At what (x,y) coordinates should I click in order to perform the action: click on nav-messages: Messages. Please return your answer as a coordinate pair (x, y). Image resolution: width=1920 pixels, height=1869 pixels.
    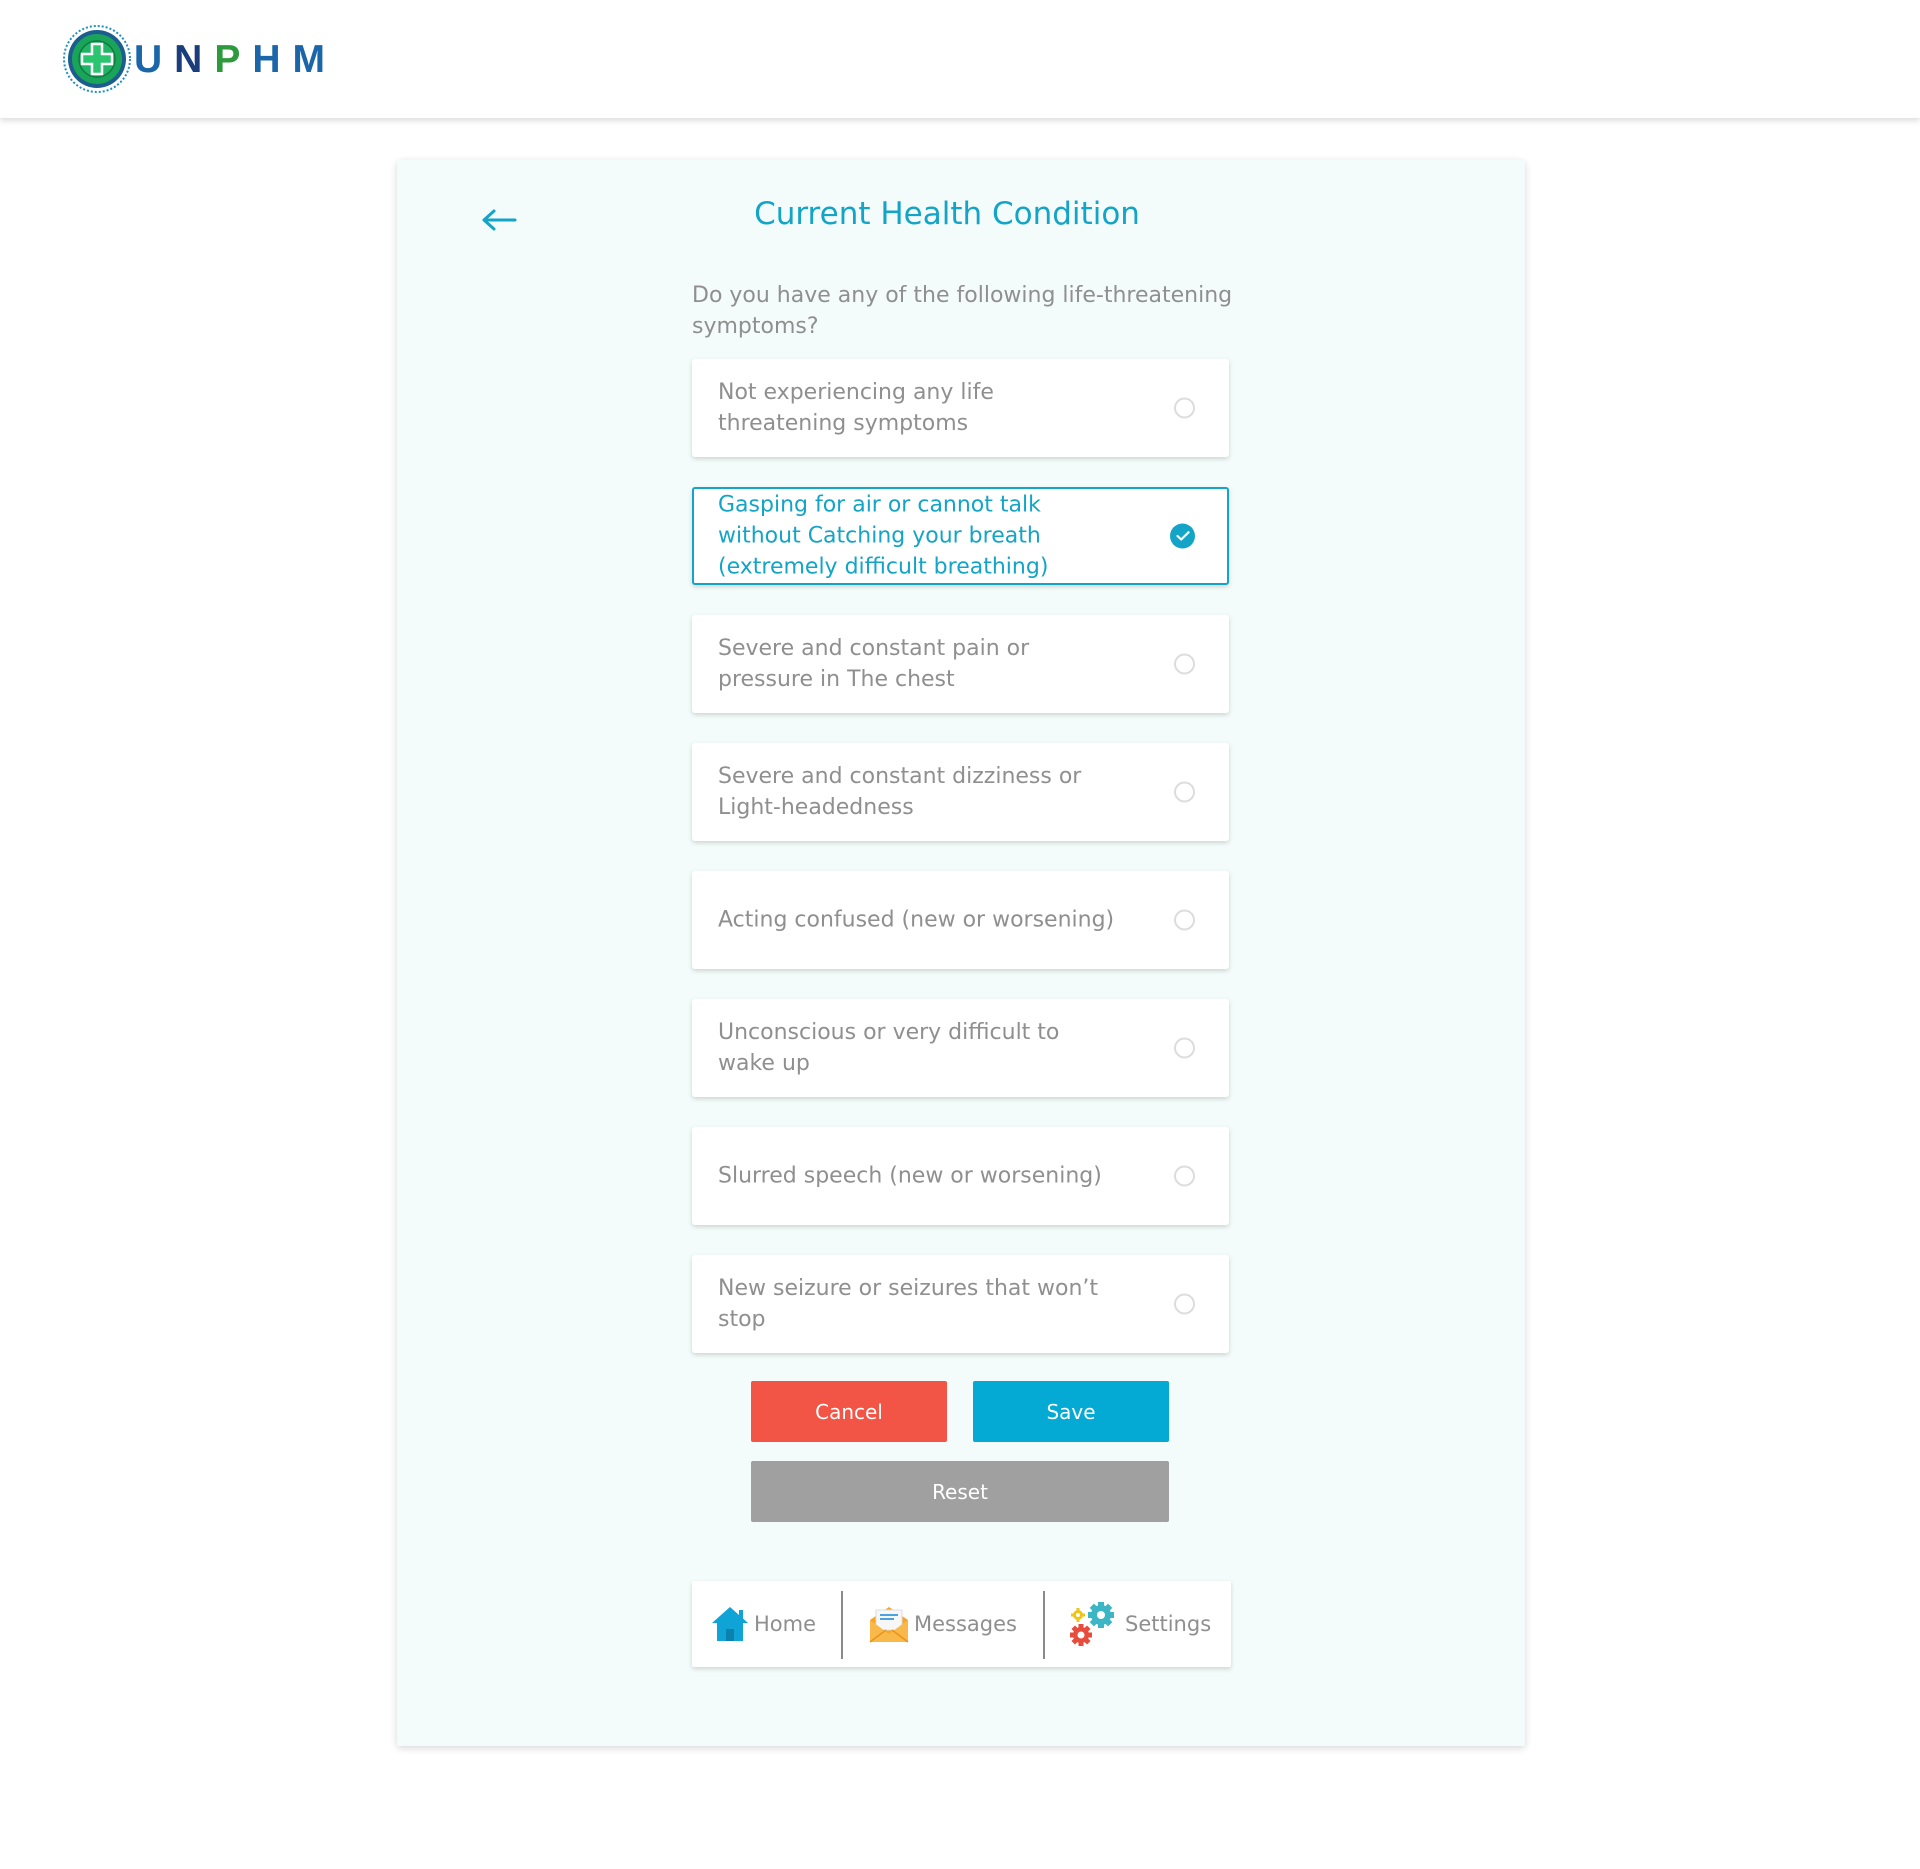
    Looking at the image, I should click on (942, 1624).